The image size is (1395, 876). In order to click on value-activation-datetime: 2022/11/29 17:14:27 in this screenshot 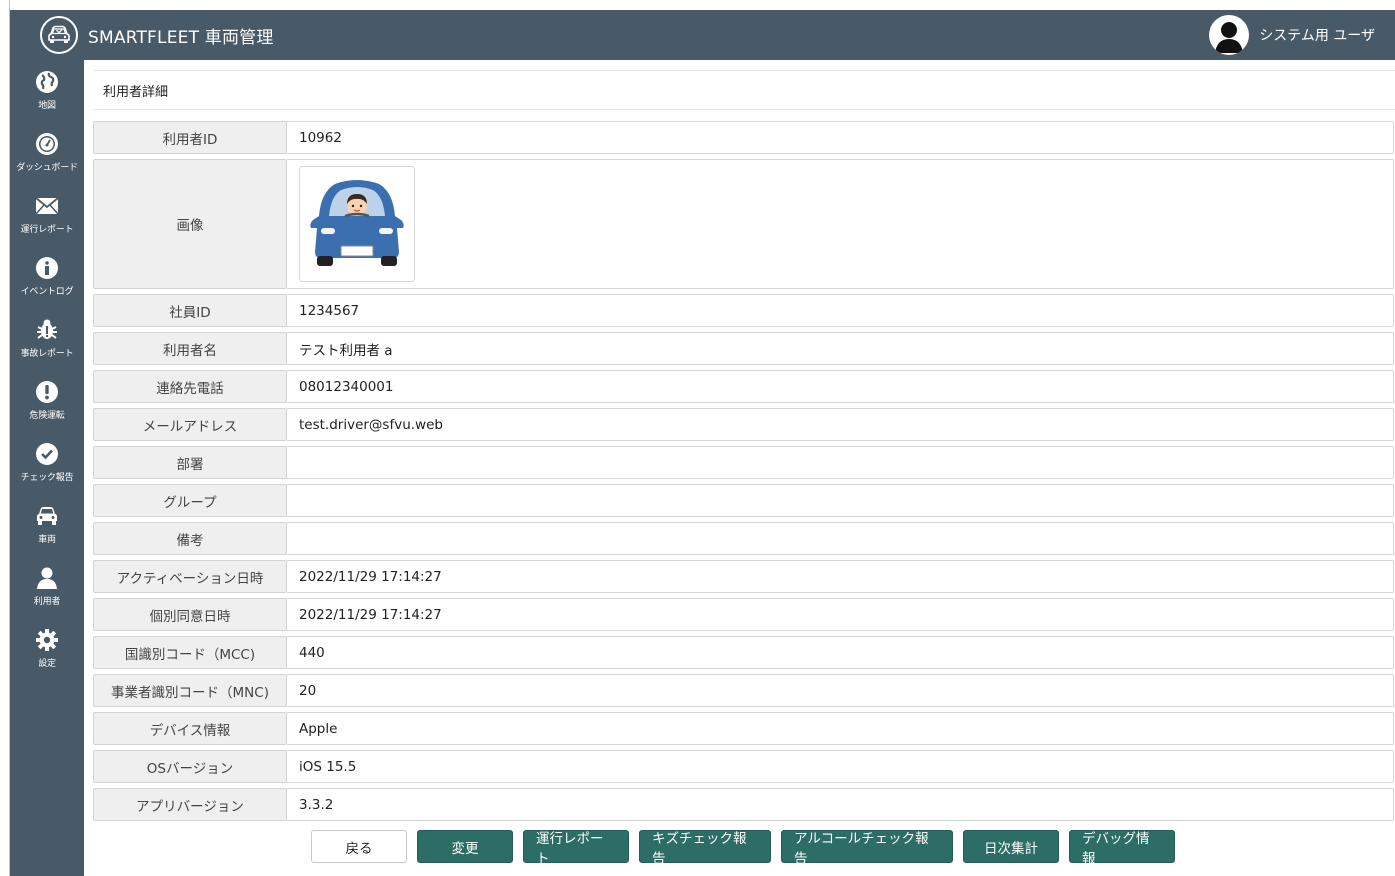, I will do `click(840, 576)`.